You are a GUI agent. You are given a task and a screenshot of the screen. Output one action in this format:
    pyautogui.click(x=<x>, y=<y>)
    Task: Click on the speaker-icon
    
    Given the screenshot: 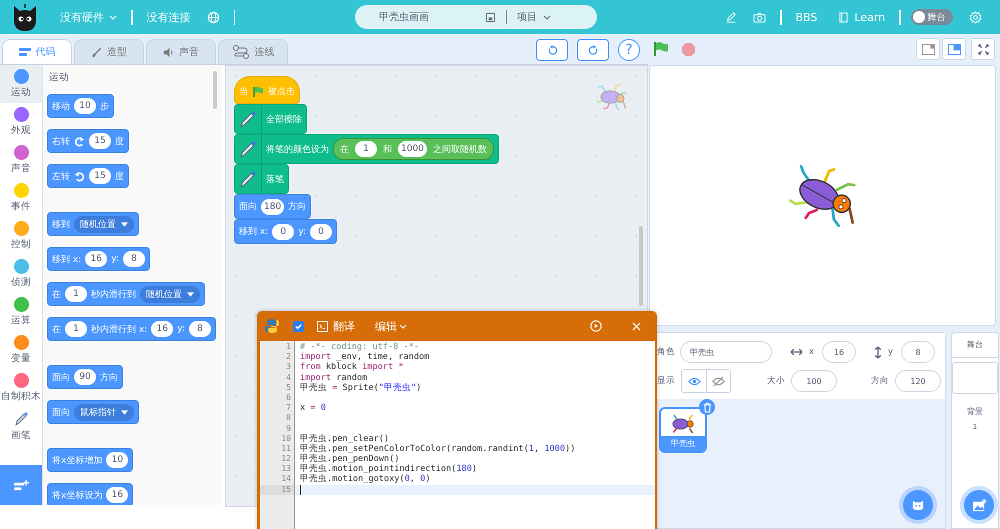 What is the action you would take?
    pyautogui.click(x=168, y=52)
    